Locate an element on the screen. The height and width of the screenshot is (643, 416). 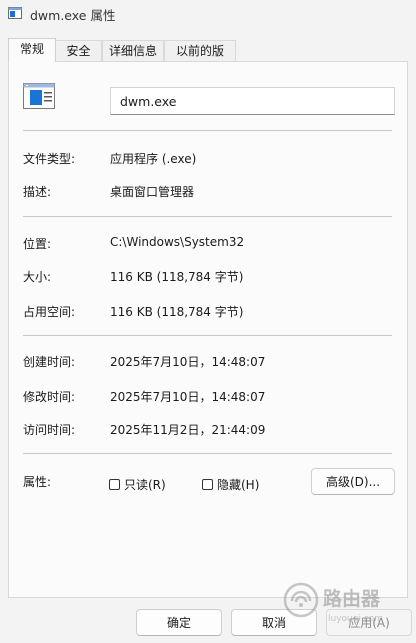
tab-details: 详细信息 is located at coordinates (133, 50).